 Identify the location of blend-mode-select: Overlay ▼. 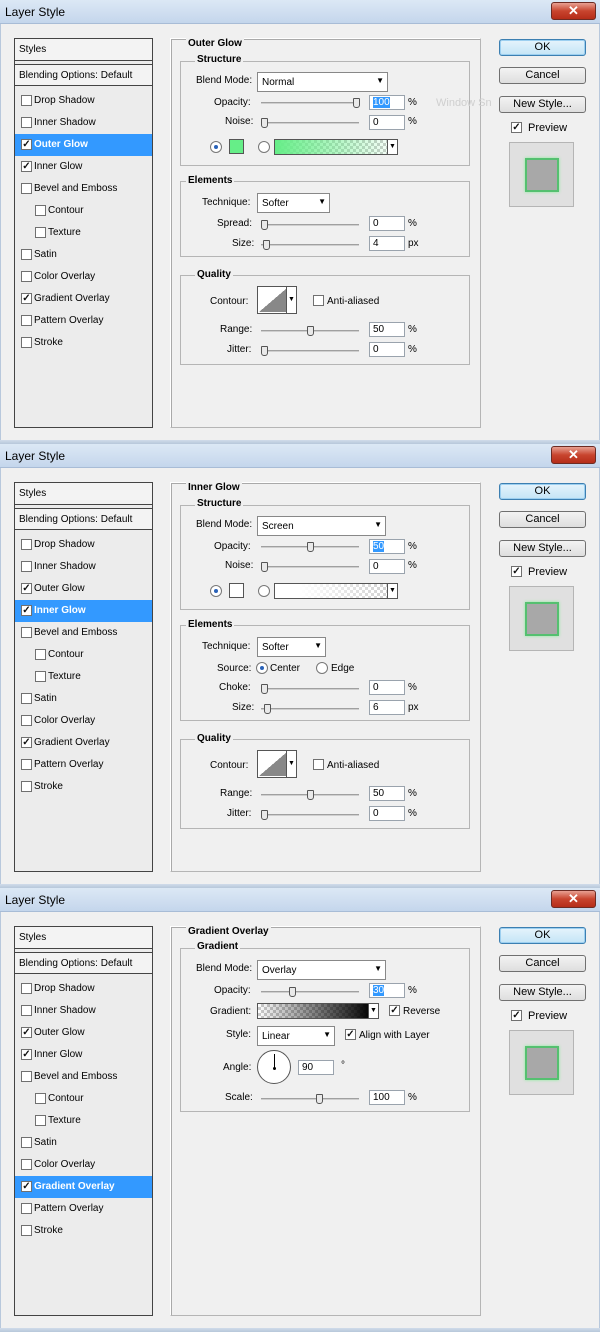
(321, 970).